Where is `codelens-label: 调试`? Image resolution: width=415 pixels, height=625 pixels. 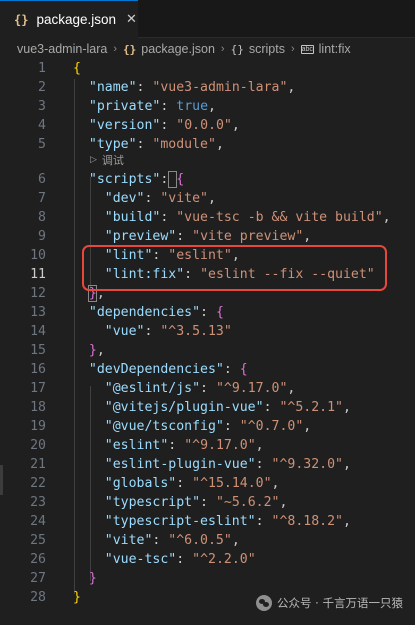 codelens-label: 调试 is located at coordinates (112, 160).